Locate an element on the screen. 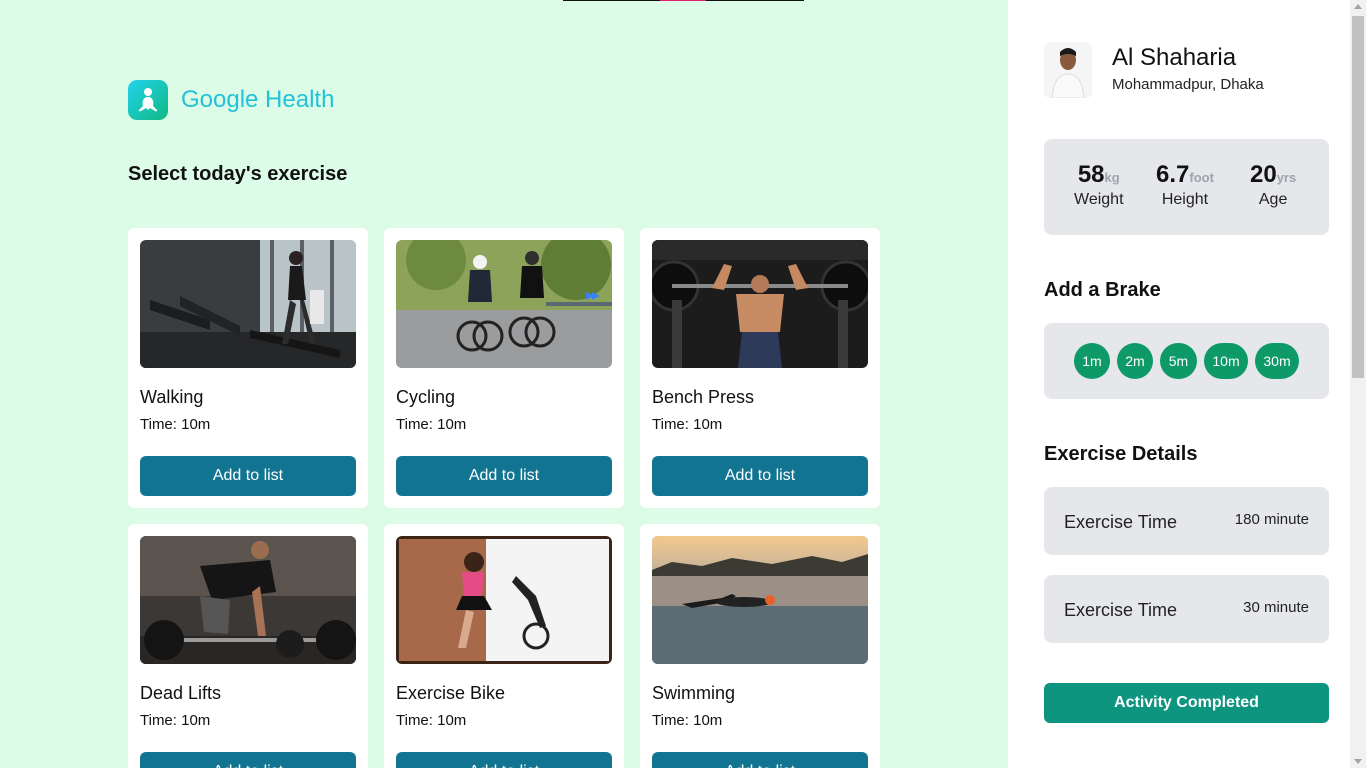 The image size is (1366, 768). avatar is located at coordinates (1068, 70).